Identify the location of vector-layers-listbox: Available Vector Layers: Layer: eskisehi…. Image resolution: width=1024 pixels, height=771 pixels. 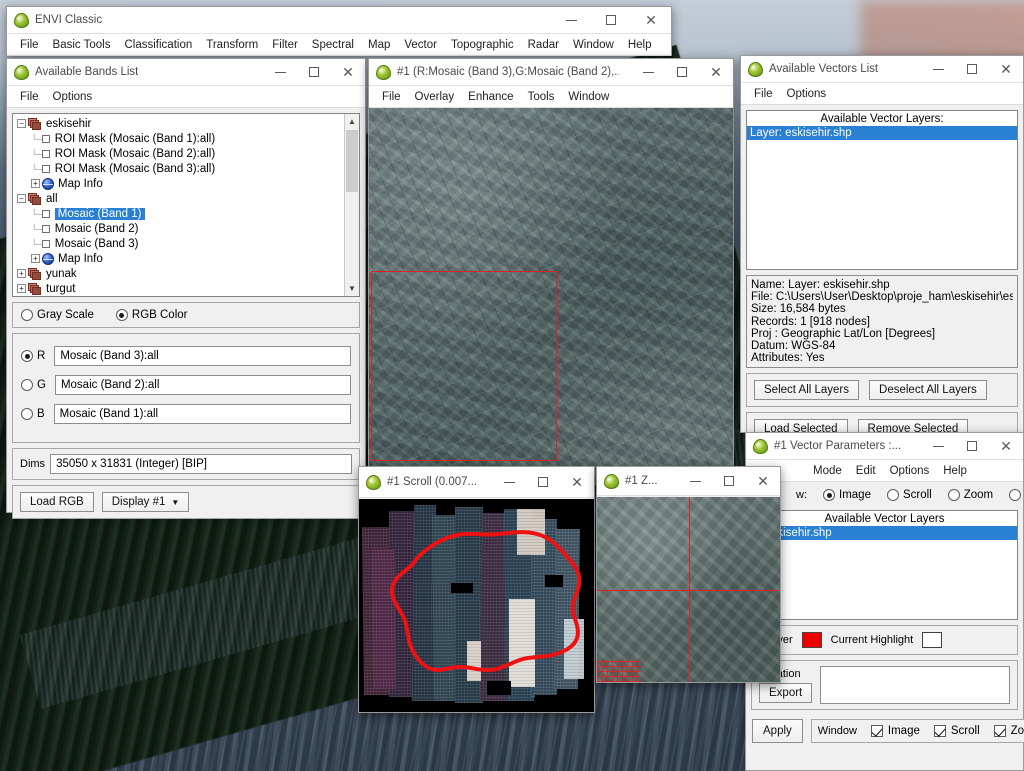
(882, 190).